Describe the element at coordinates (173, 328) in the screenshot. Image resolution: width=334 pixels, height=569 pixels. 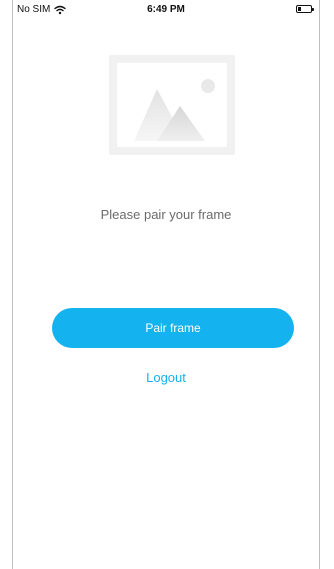
I see `pair-frame-button: Pair frame` at that location.